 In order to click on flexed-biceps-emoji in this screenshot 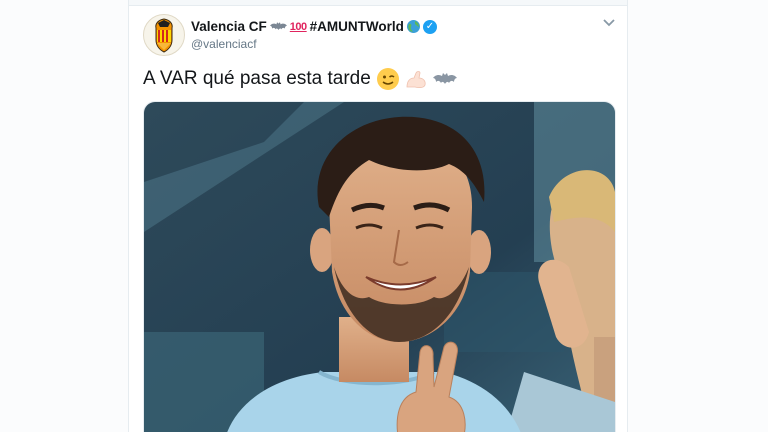, I will do `click(416, 79)`.